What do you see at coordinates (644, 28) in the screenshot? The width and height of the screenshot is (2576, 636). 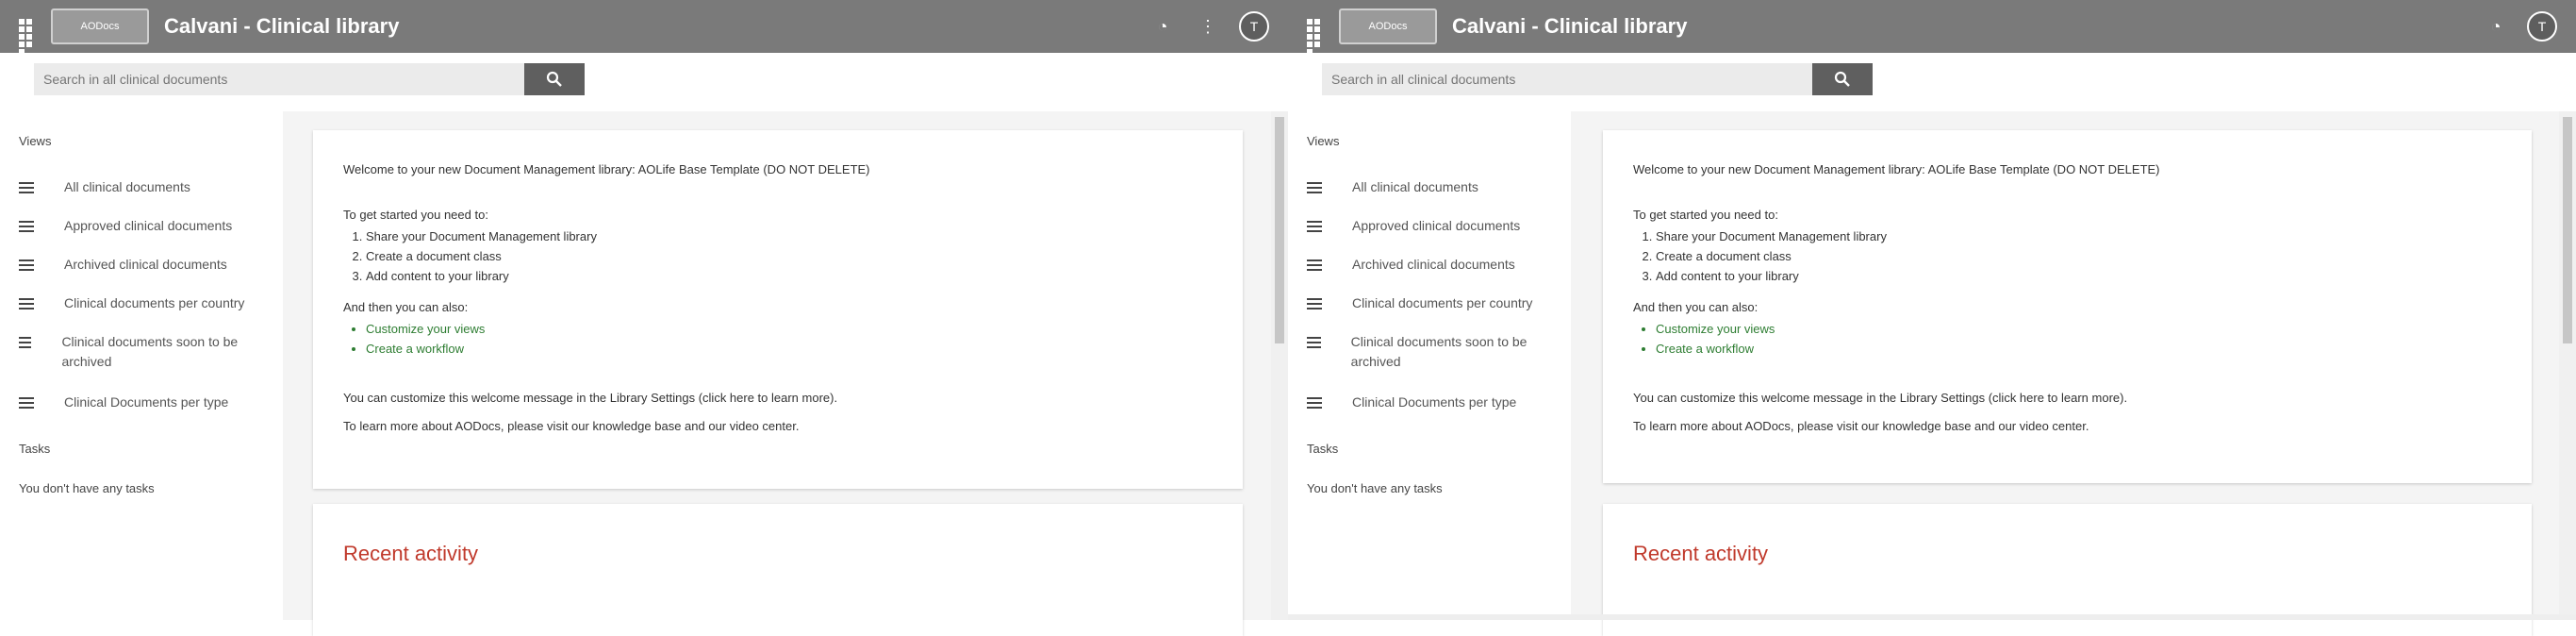 I see `top-bar: AODocs Calvani - Clinical library ◔ ⋮ T` at bounding box center [644, 28].